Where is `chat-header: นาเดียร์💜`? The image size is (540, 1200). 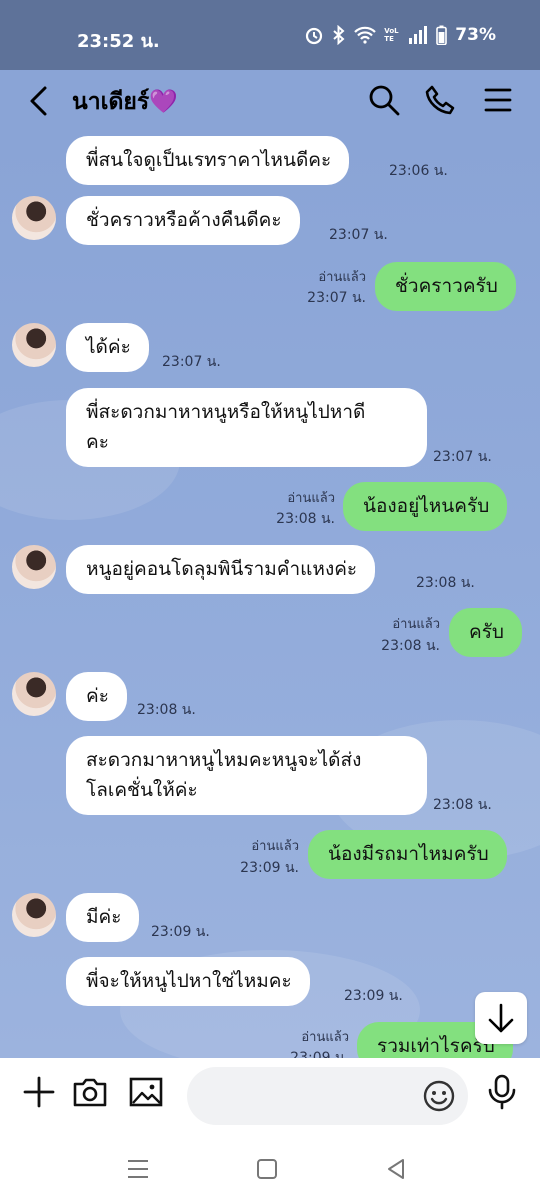 chat-header: นาเดียร์💜 is located at coordinates (270, 100).